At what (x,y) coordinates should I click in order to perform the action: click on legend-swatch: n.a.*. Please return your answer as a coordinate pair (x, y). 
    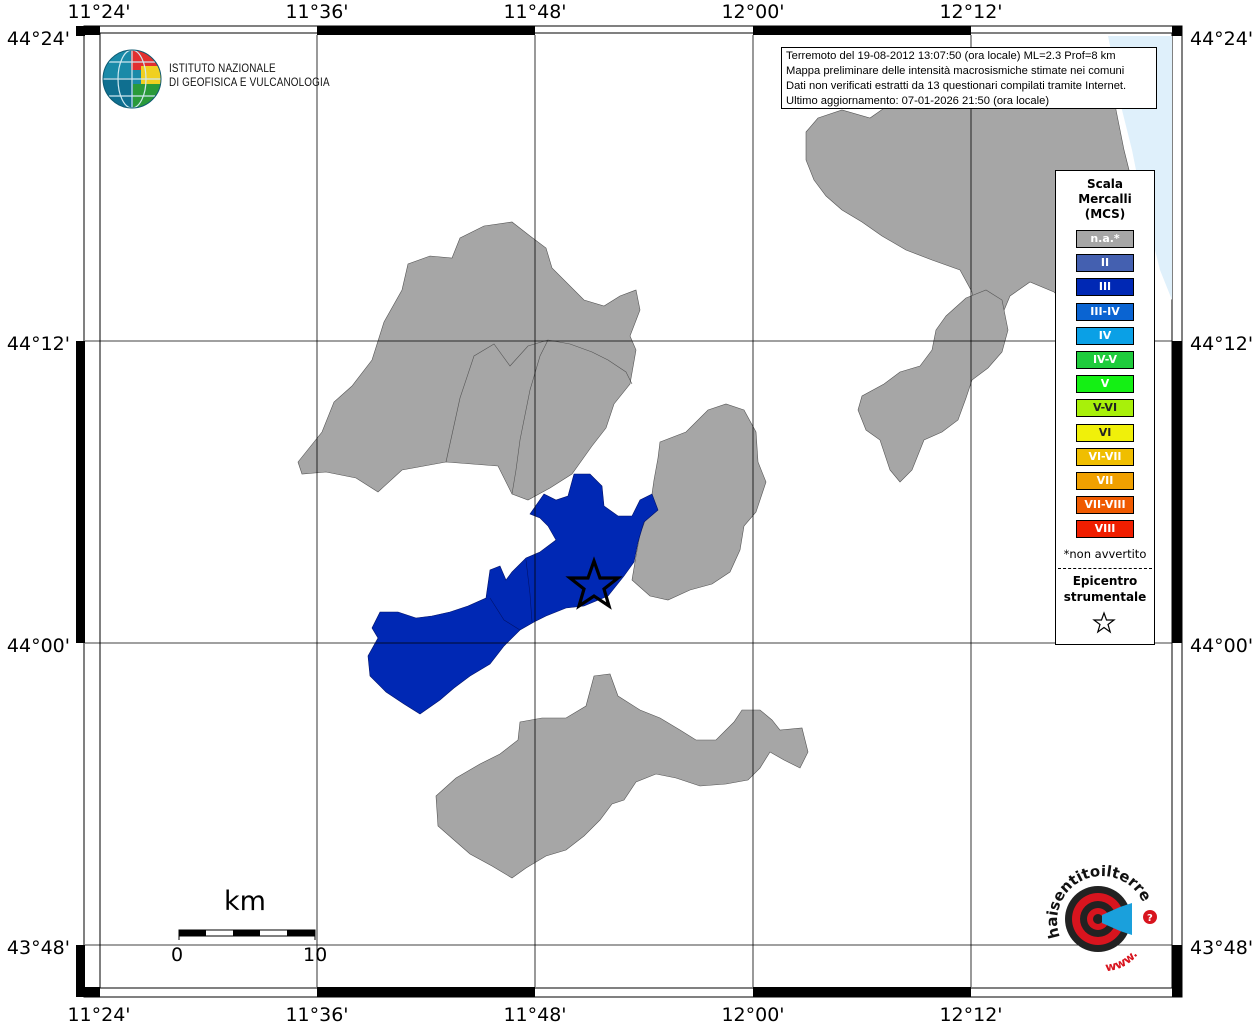
    Looking at the image, I should click on (1105, 239).